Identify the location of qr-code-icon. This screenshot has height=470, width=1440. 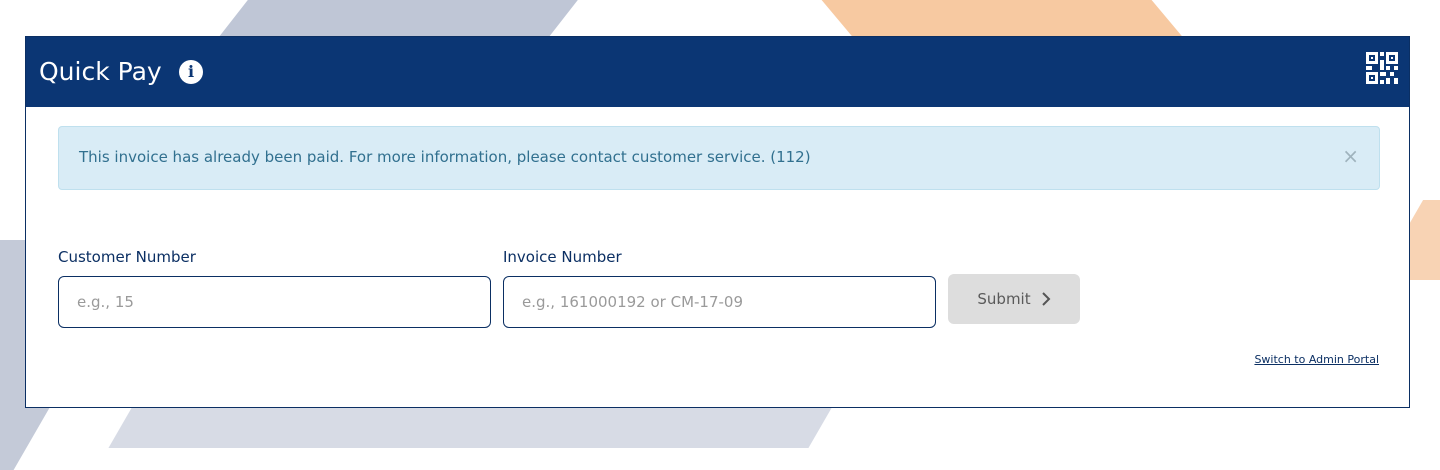
(1382, 68).